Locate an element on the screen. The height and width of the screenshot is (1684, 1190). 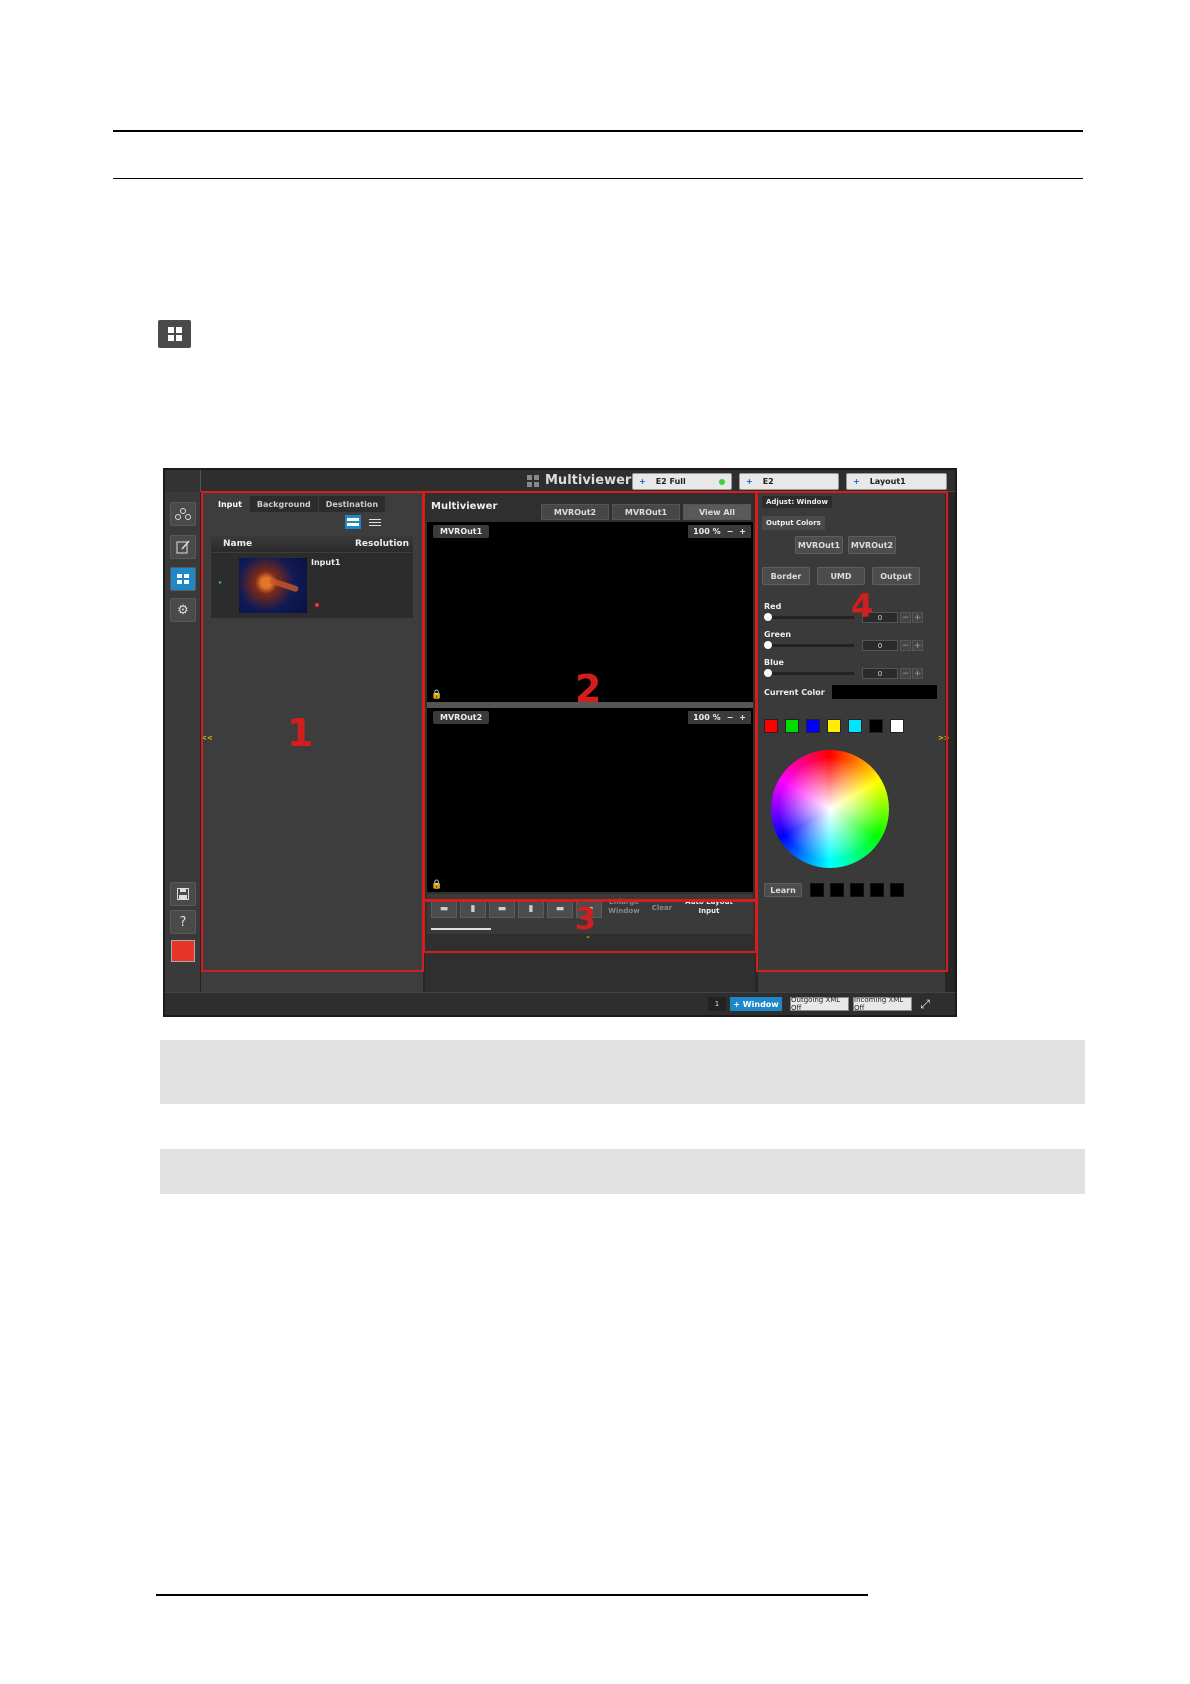
dest-tab-e2-full: + E2 Full is located at coordinates (682, 481).